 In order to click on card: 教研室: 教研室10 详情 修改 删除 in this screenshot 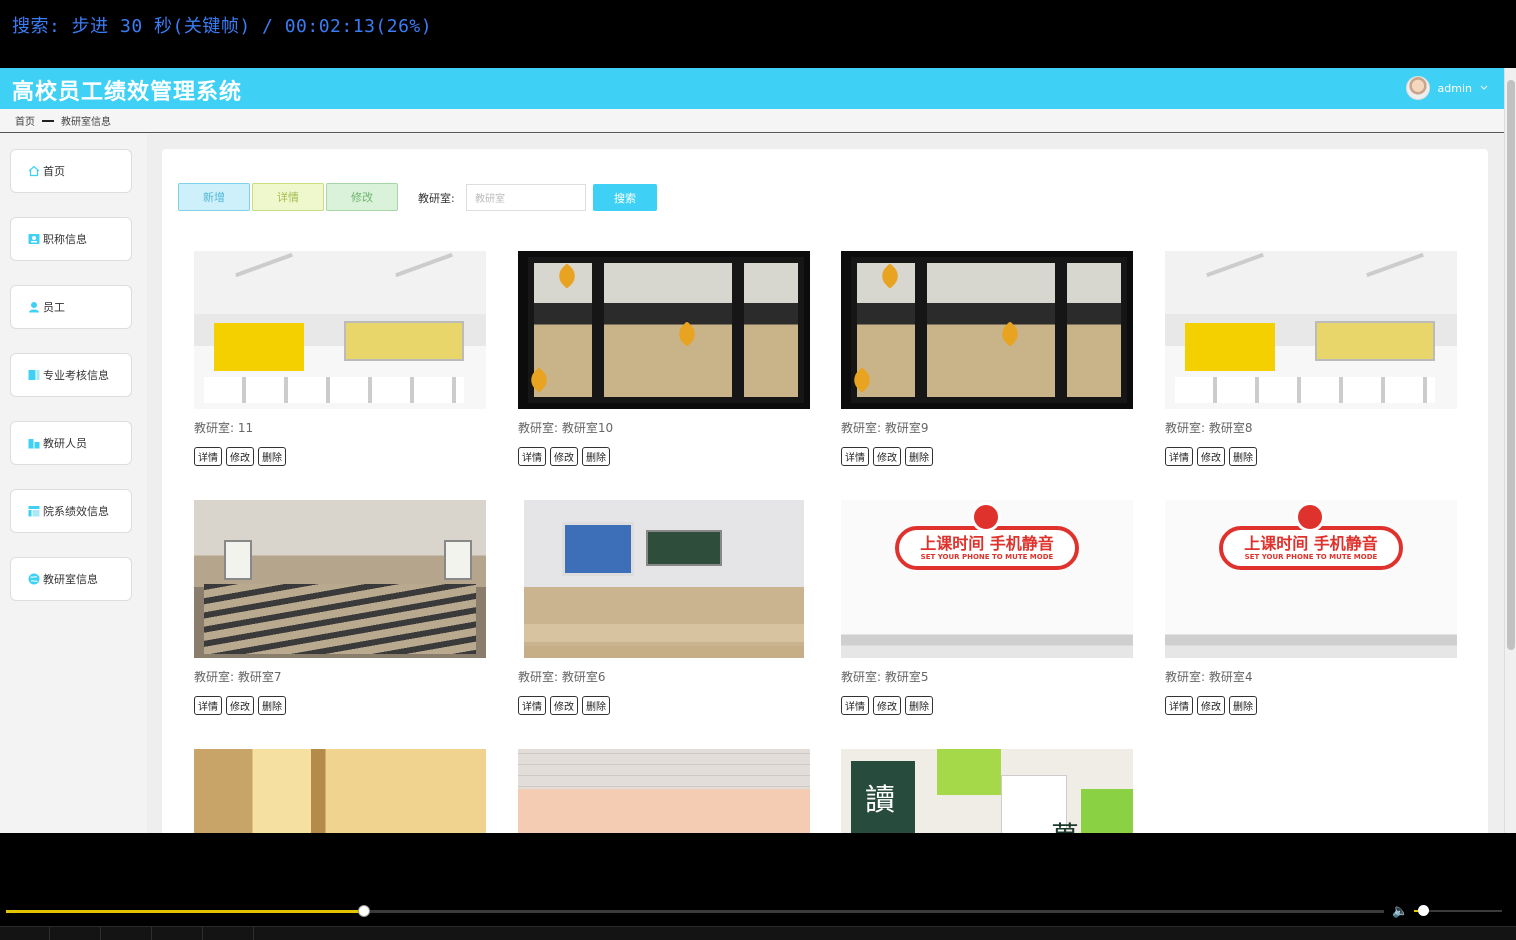, I will do `click(664, 358)`.